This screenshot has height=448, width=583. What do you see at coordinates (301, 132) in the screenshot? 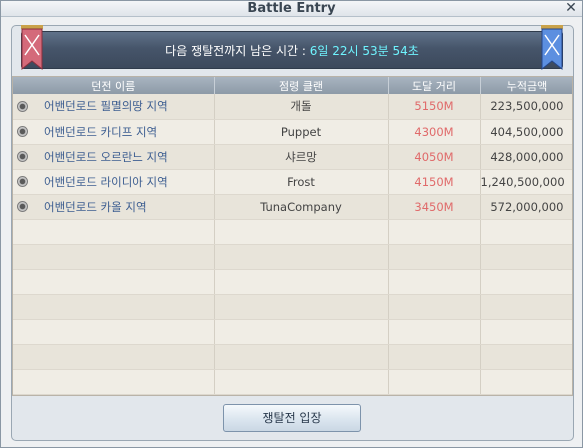
I see `clan-cell: Puppet` at bounding box center [301, 132].